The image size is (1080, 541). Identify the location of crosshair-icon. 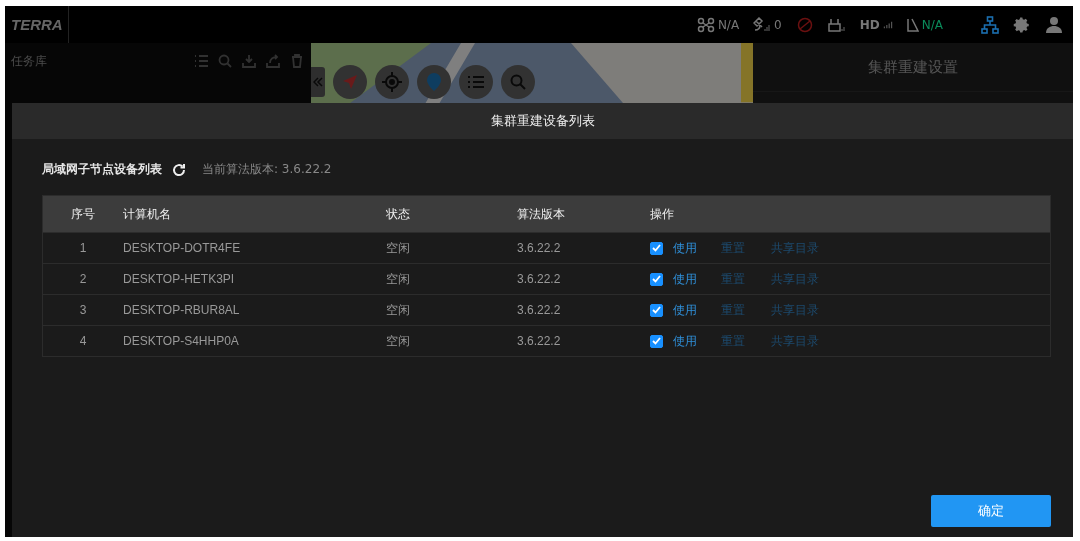
(392, 82).